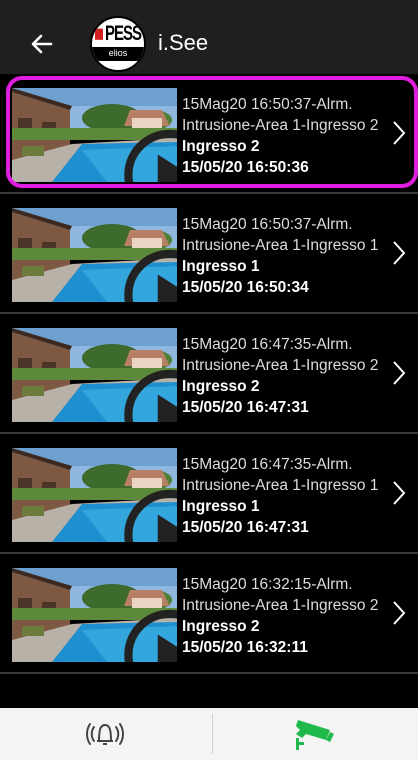 This screenshot has width=418, height=760. I want to click on tab-notifications, so click(104, 734).